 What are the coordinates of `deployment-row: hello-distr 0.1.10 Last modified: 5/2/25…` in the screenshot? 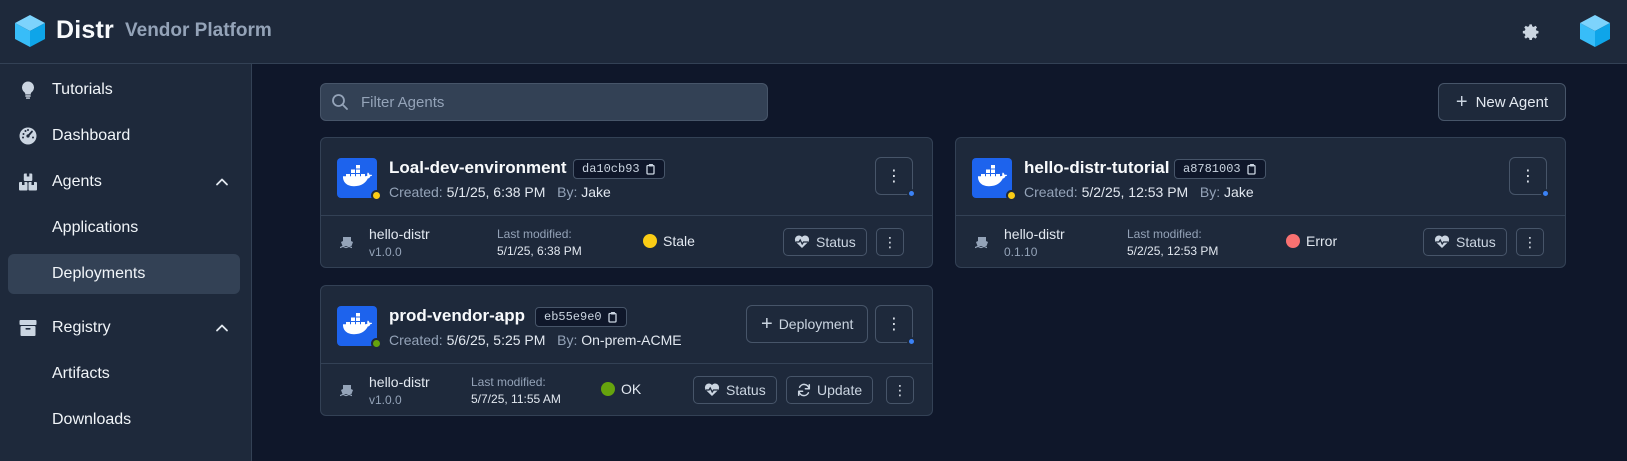 It's located at (1260, 242).